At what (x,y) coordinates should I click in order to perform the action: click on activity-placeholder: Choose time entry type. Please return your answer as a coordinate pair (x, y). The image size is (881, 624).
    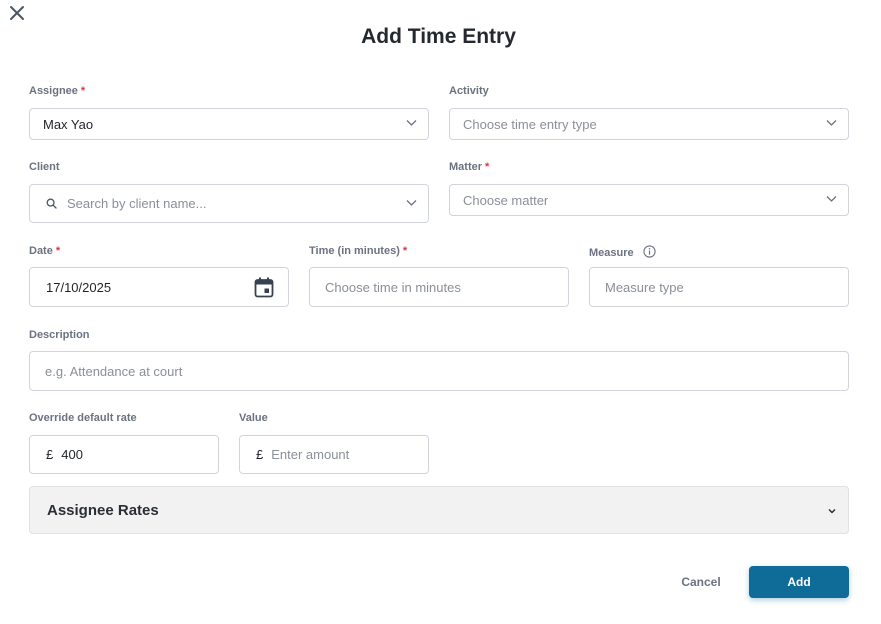
    Looking at the image, I should click on (530, 124).